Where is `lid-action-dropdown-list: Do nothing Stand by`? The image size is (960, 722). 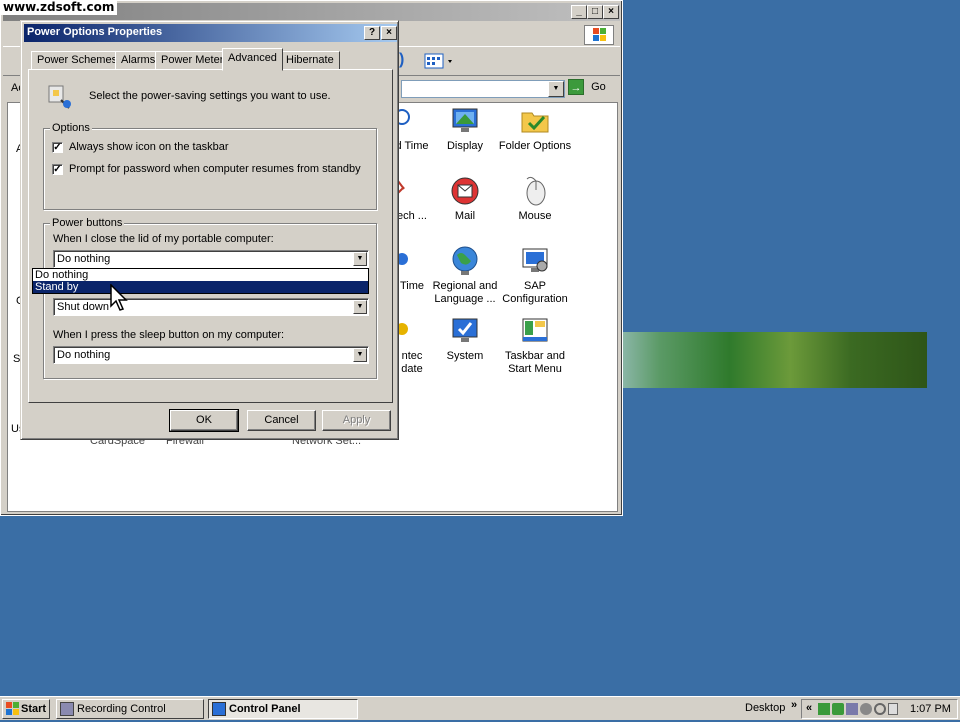
lid-action-dropdown-list: Do nothing Stand by is located at coordinates (200, 281).